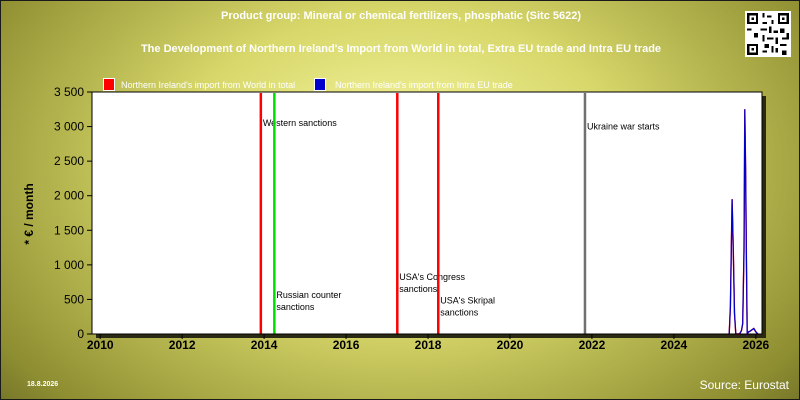 This screenshot has width=800, height=400. Describe the element at coordinates (69, 127) in the screenshot. I see `y-tick-label: 3 000` at that location.